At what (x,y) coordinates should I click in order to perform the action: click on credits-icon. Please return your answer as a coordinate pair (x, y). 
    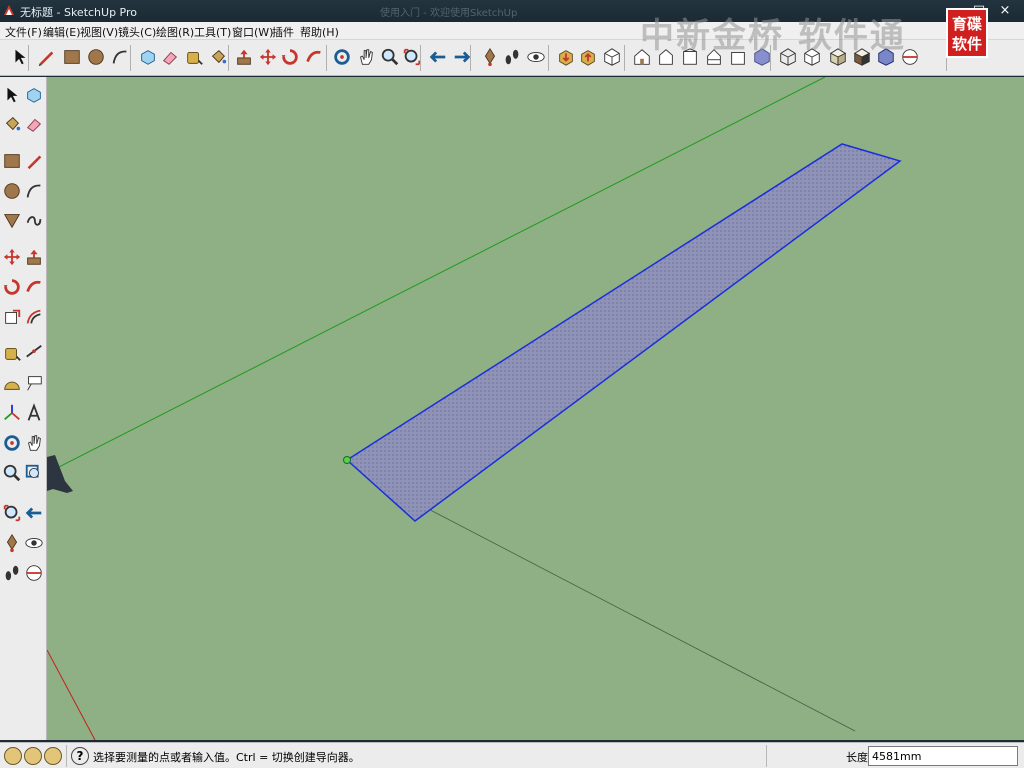
    Looking at the image, I should click on (33, 756).